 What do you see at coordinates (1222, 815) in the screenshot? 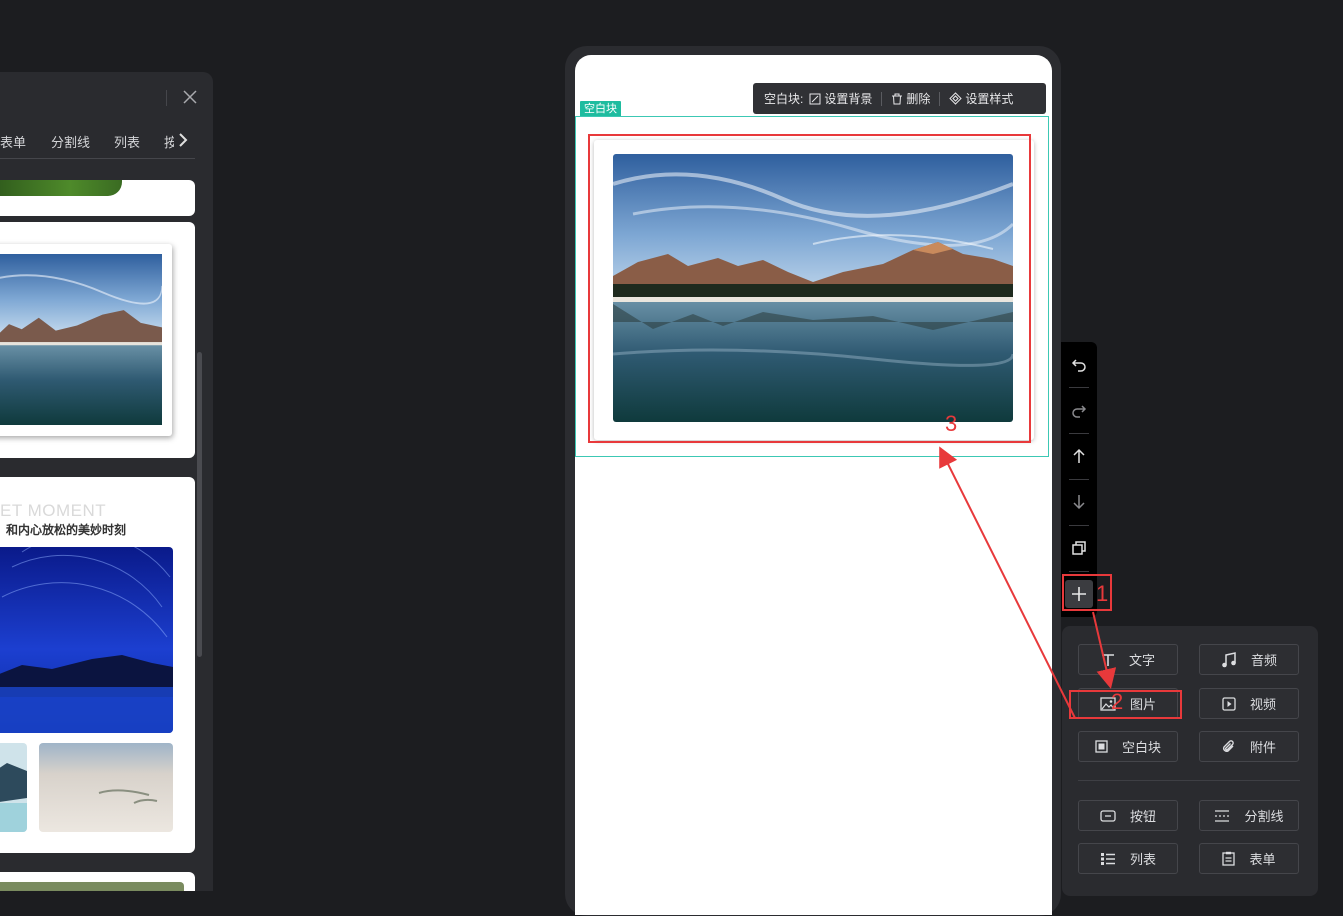
I see `divider-icon` at bounding box center [1222, 815].